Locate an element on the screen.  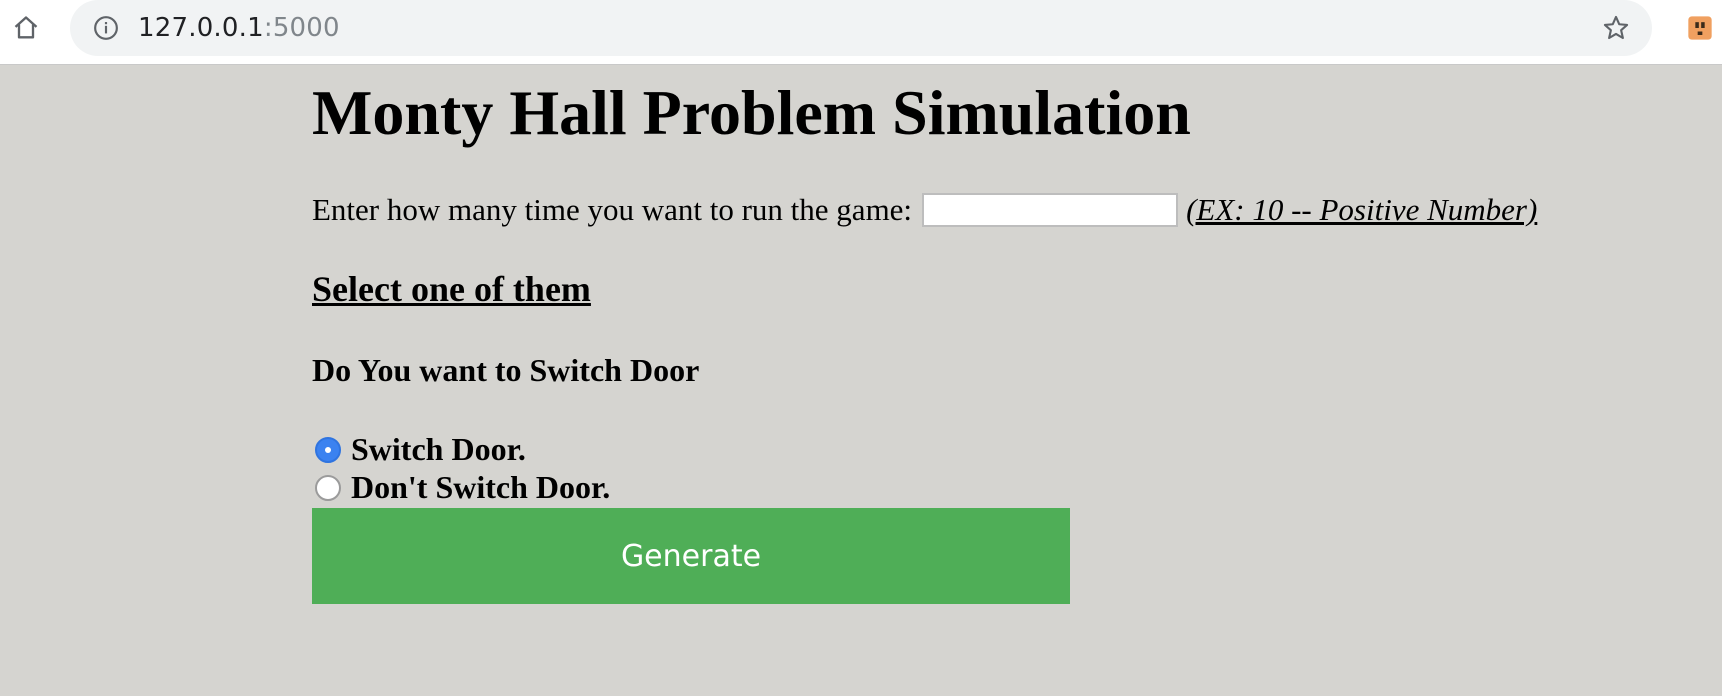
select-heading: Select one of them is located at coordinates (451, 289).